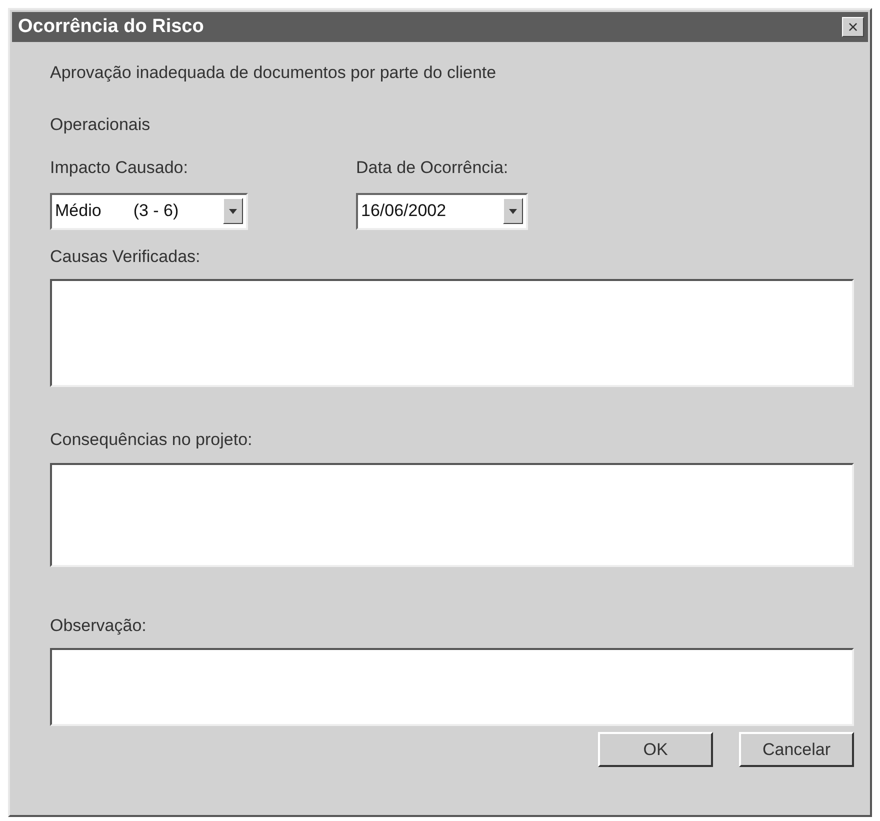  Describe the element at coordinates (273, 73) in the screenshot. I see `description-text: Aprovação inadequada de documentos por parte do cliente` at that location.